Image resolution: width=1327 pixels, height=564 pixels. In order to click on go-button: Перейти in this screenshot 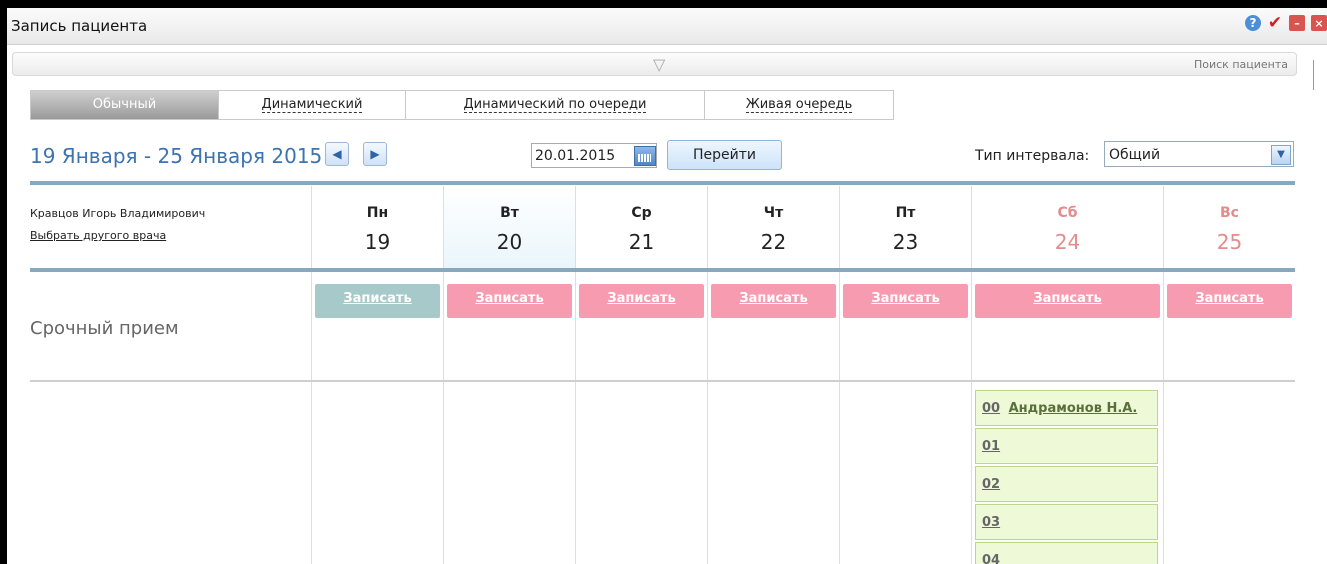, I will do `click(724, 155)`.